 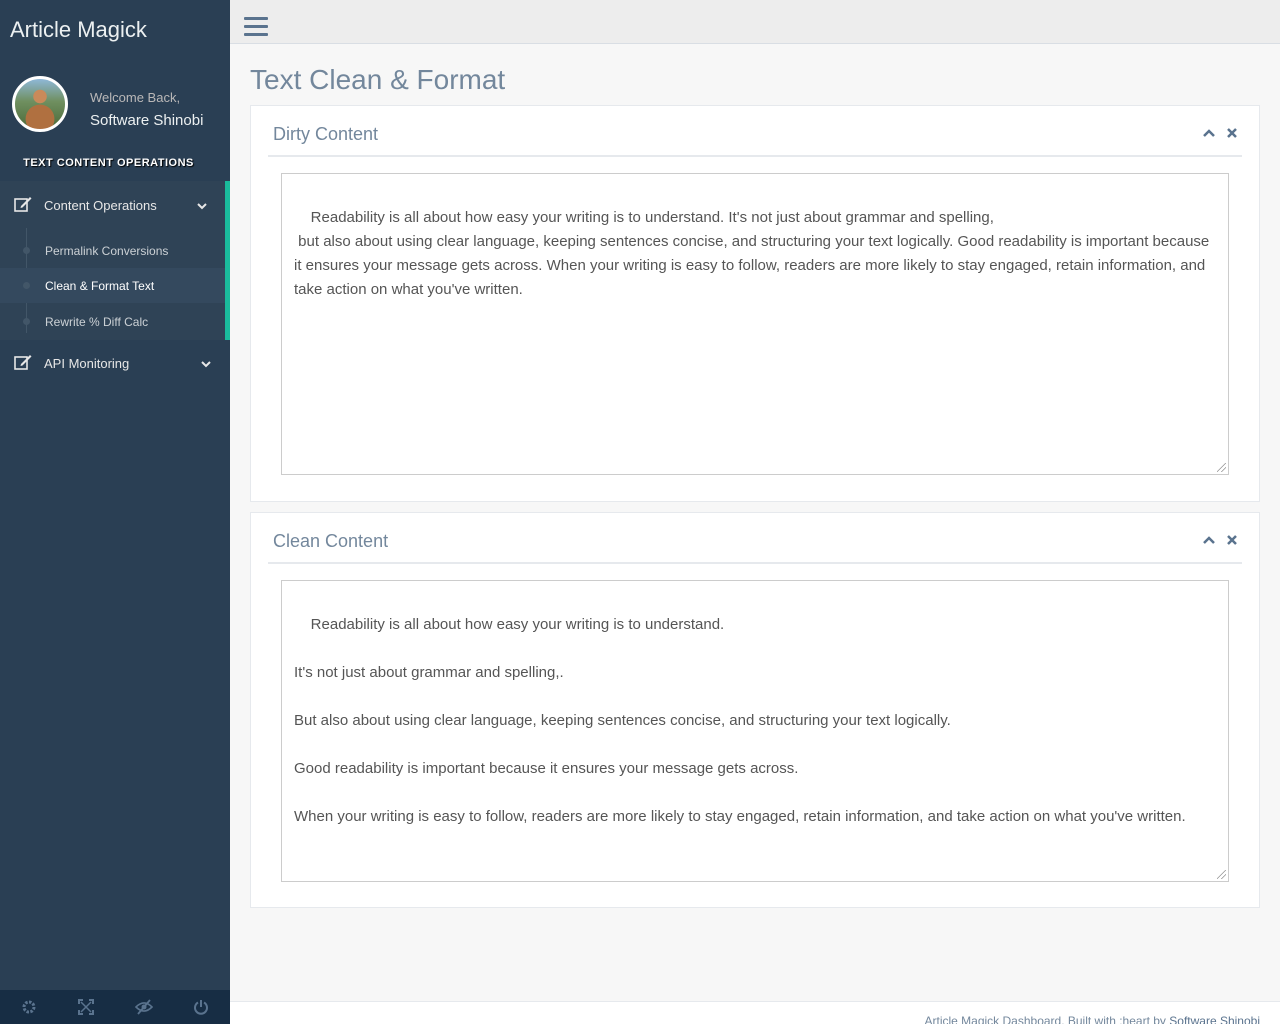 What do you see at coordinates (256, 27) in the screenshot?
I see `hamburger-menu-icon` at bounding box center [256, 27].